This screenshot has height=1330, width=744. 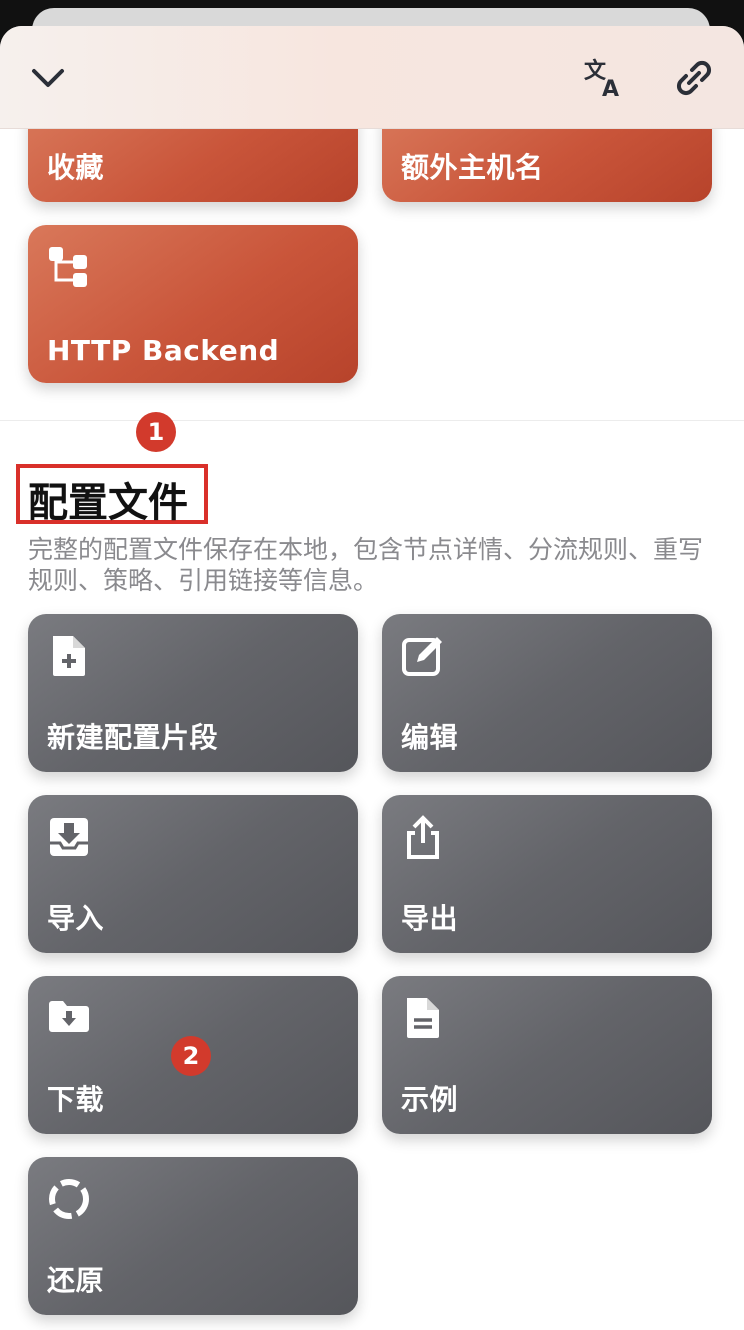 What do you see at coordinates (430, 1099) in the screenshot?
I see `example-label: 示例` at bounding box center [430, 1099].